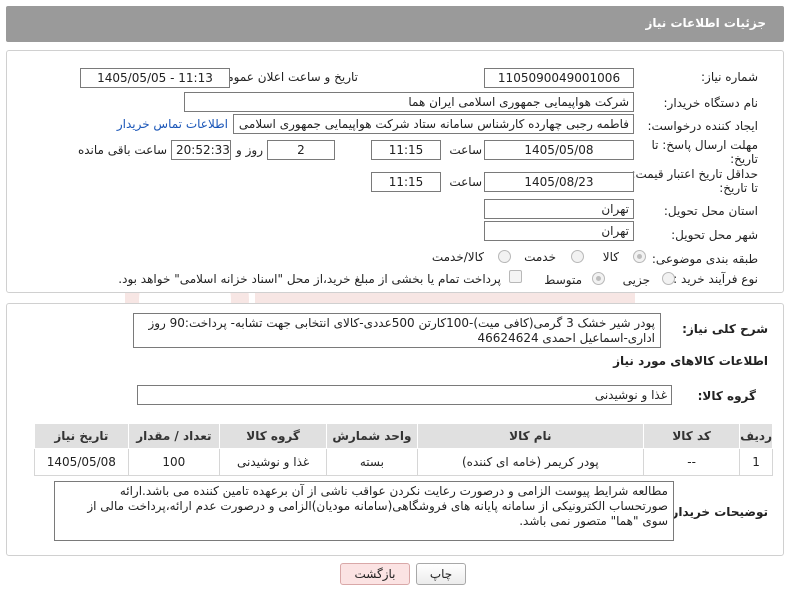  What do you see at coordinates (559, 150) in the screenshot?
I see `reply-deadline-date-field: 1405/05/08` at bounding box center [559, 150].